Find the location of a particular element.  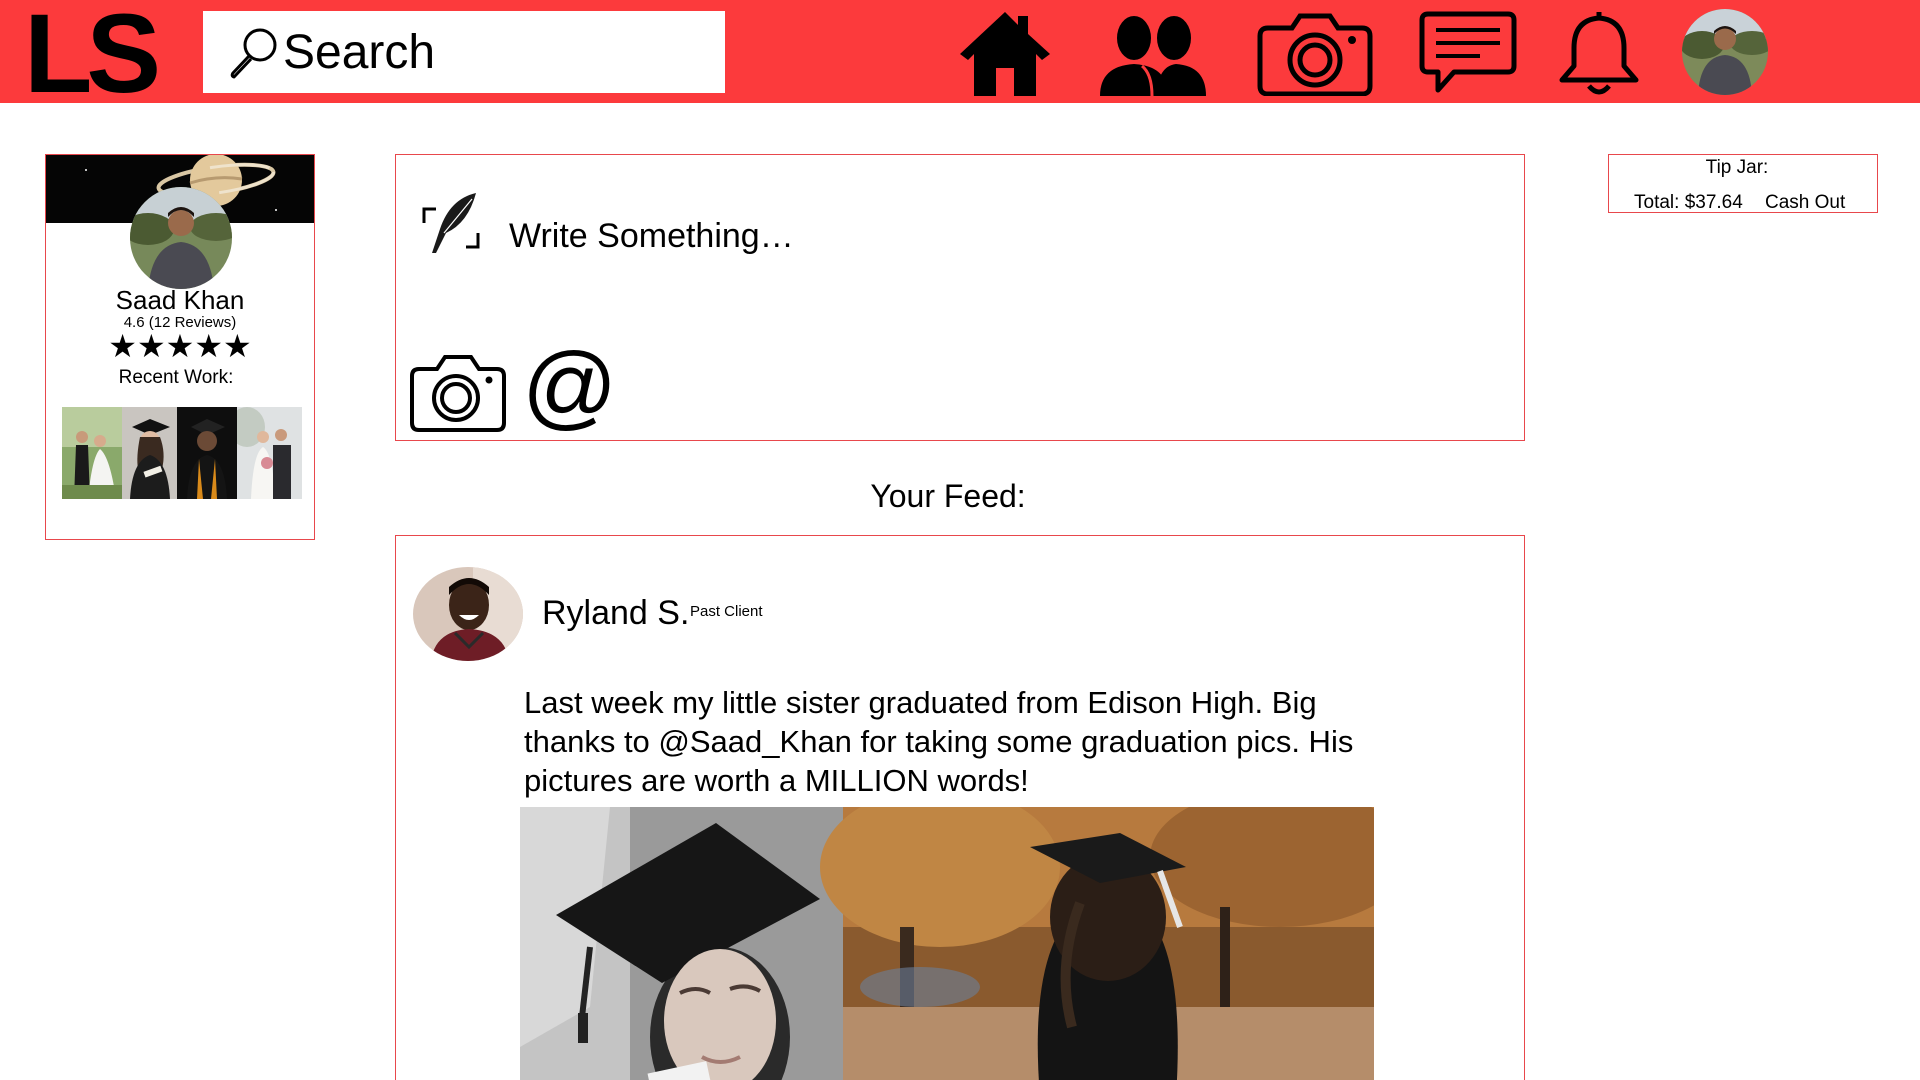

post-author-name: Ryland S. is located at coordinates (615, 613).